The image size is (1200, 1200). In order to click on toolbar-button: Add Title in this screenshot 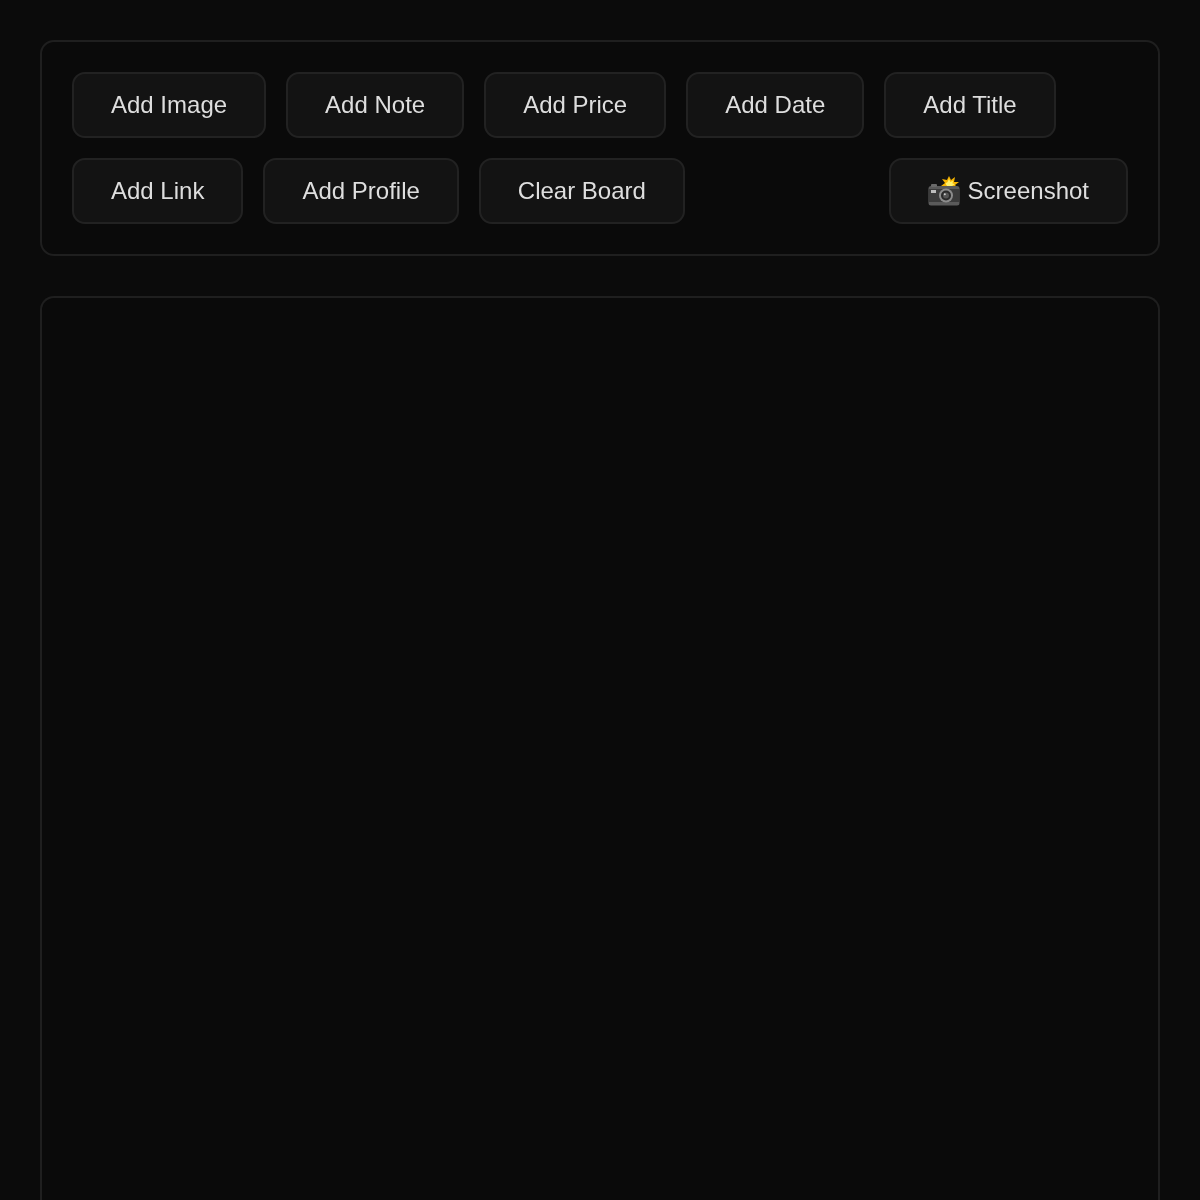, I will do `click(970, 105)`.